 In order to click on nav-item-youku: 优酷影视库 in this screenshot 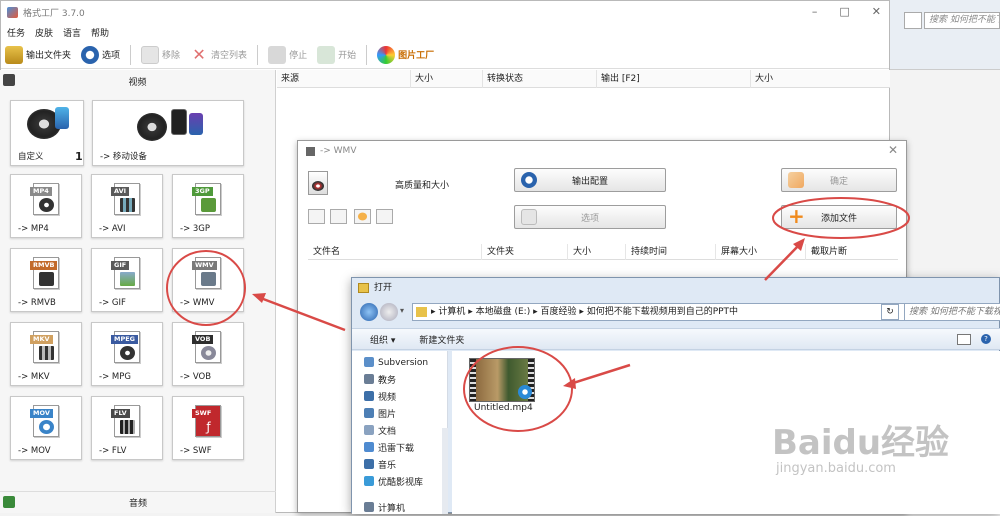, I will do `click(399, 481)`.